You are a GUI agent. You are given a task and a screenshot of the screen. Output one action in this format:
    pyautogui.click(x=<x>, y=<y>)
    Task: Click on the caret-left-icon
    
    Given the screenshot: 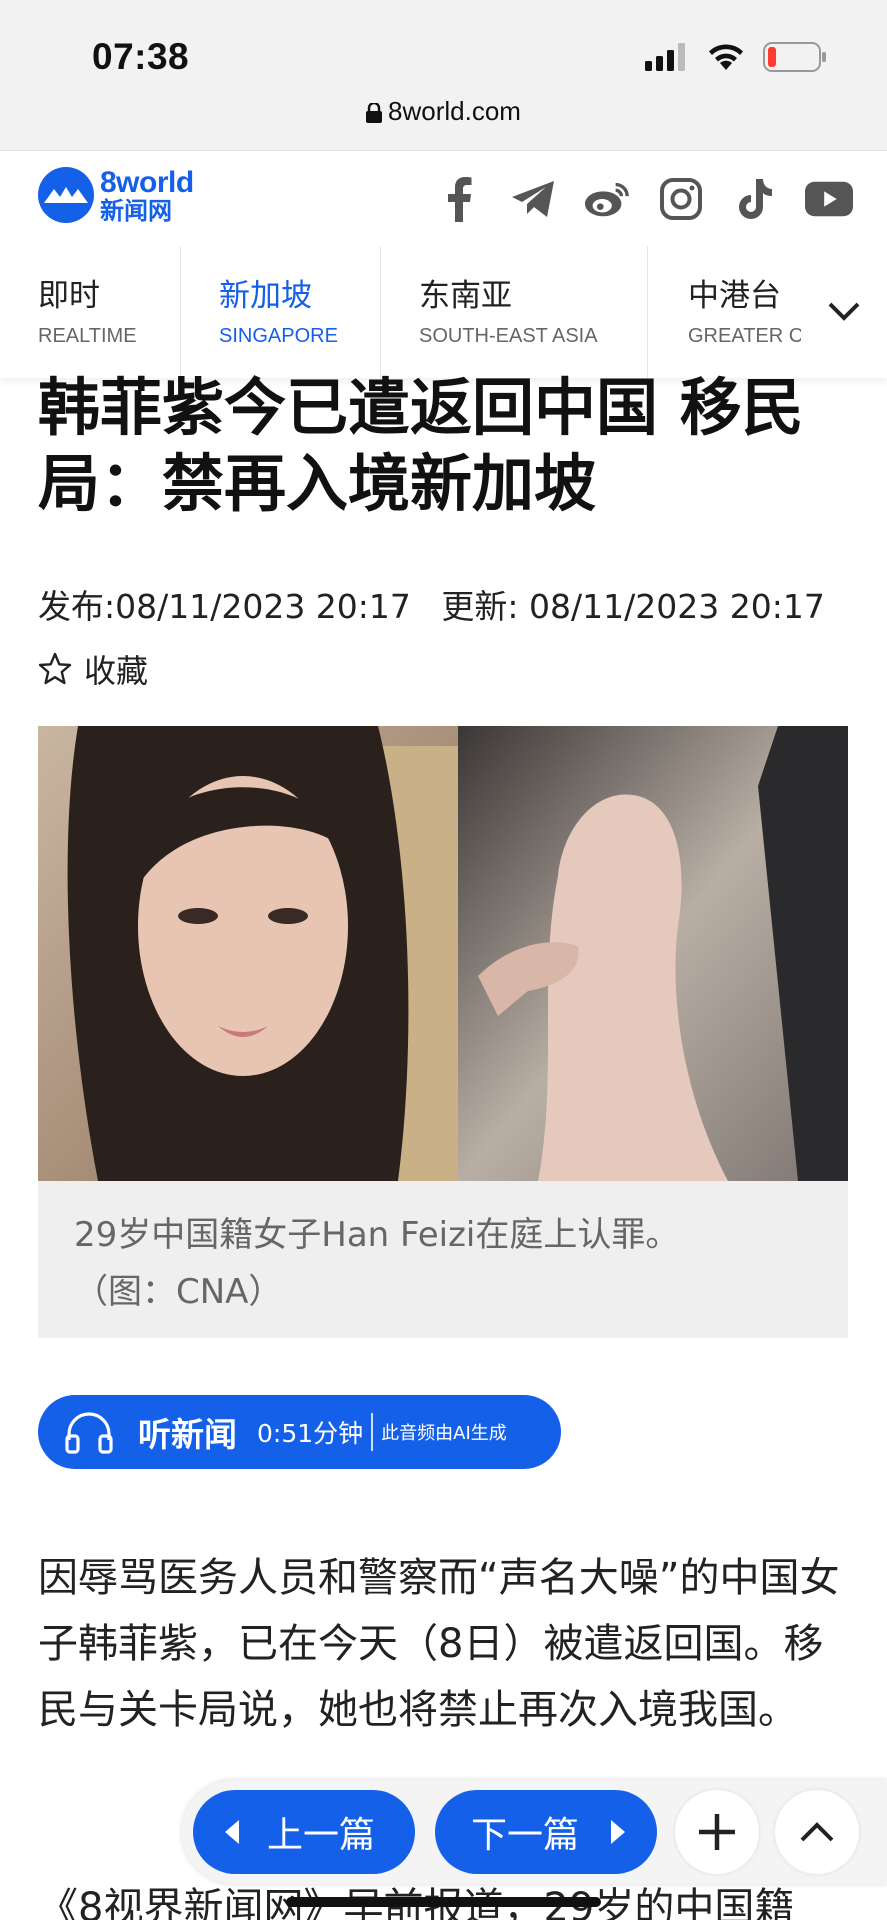 What is the action you would take?
    pyautogui.click(x=232, y=1832)
    